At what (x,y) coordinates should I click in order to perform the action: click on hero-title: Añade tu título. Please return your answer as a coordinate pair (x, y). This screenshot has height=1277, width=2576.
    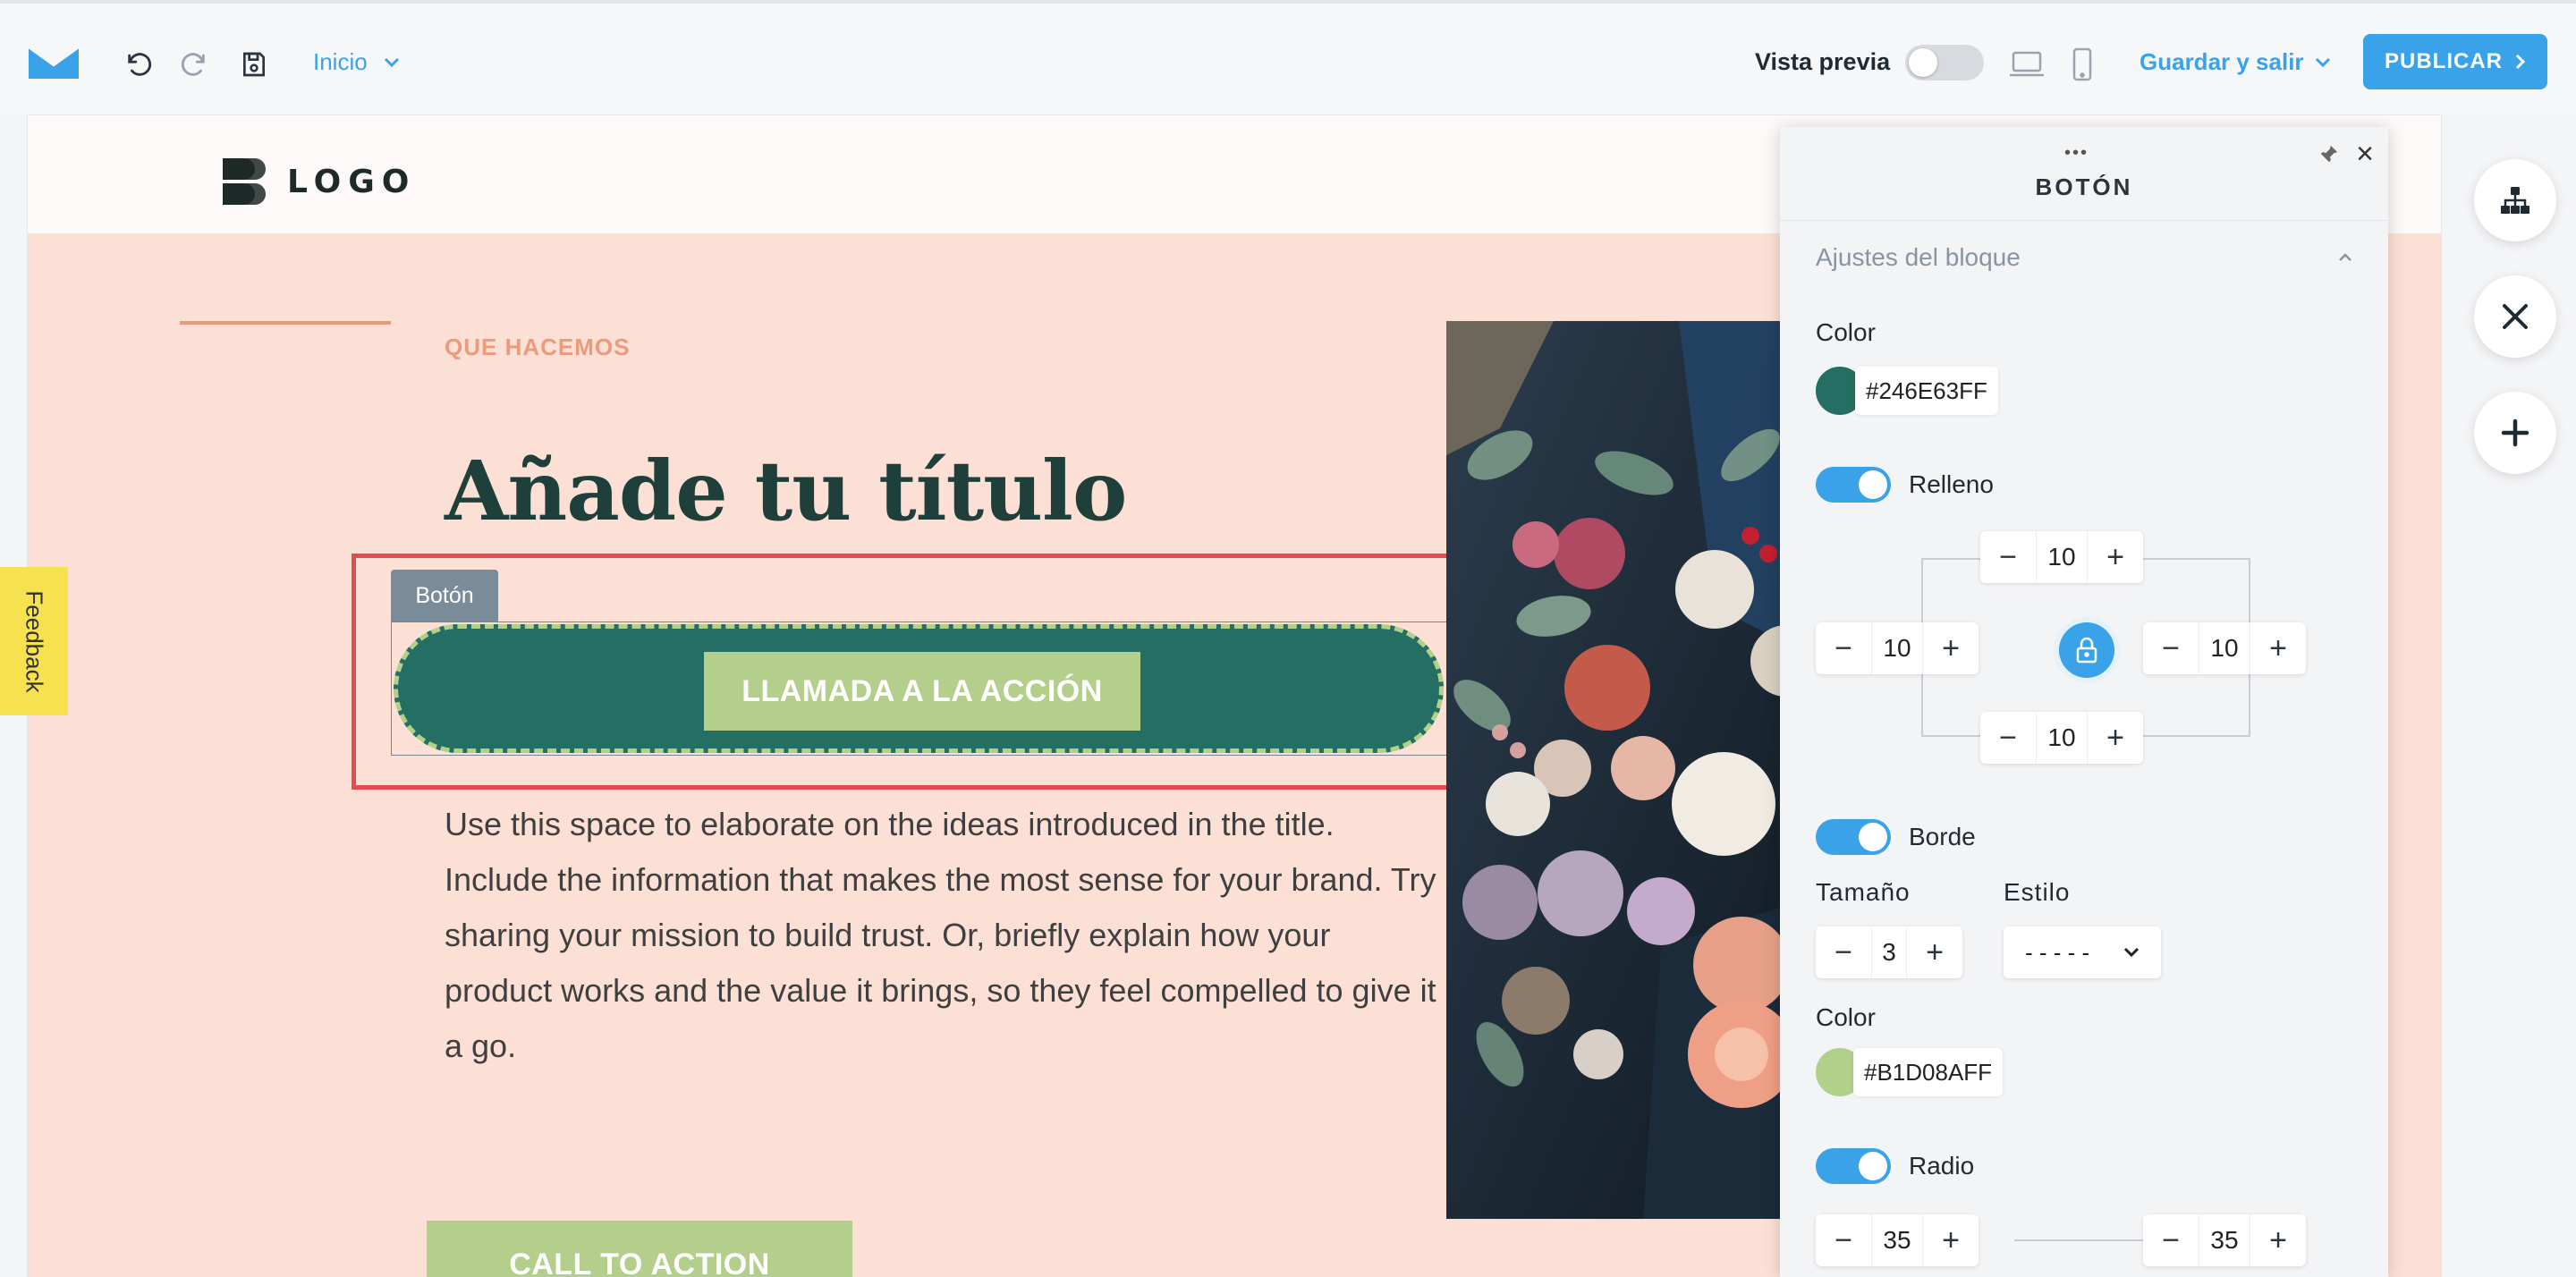
    Looking at the image, I should click on (786, 491).